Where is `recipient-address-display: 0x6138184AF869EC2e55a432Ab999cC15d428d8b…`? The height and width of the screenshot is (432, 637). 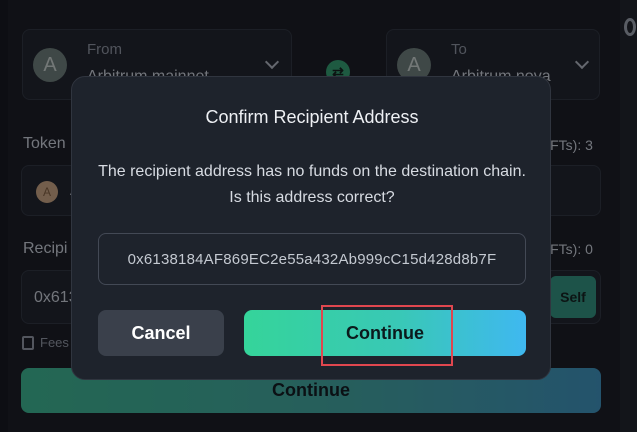
recipient-address-display: 0x6138184AF869EC2e55a432Ab999cC15d428d8b… is located at coordinates (312, 259).